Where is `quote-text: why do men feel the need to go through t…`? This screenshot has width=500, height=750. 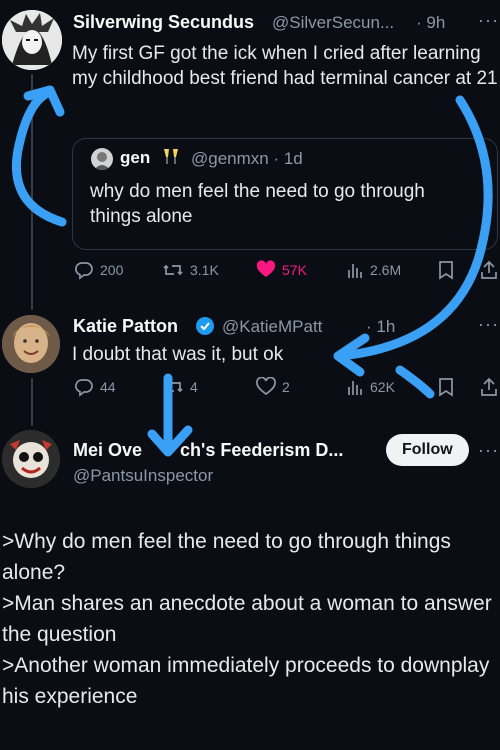 quote-text: why do men feel the need to go through t… is located at coordinates (257, 204).